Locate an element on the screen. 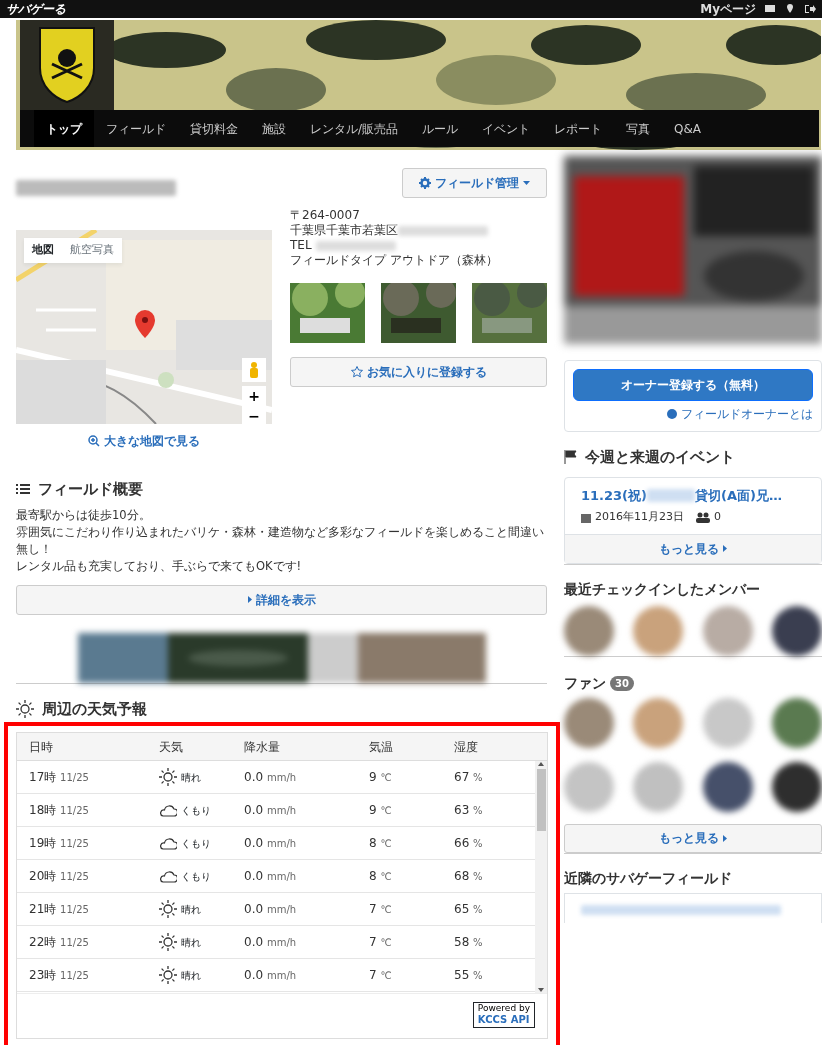  map-type-button: 地図 is located at coordinates (43, 250).